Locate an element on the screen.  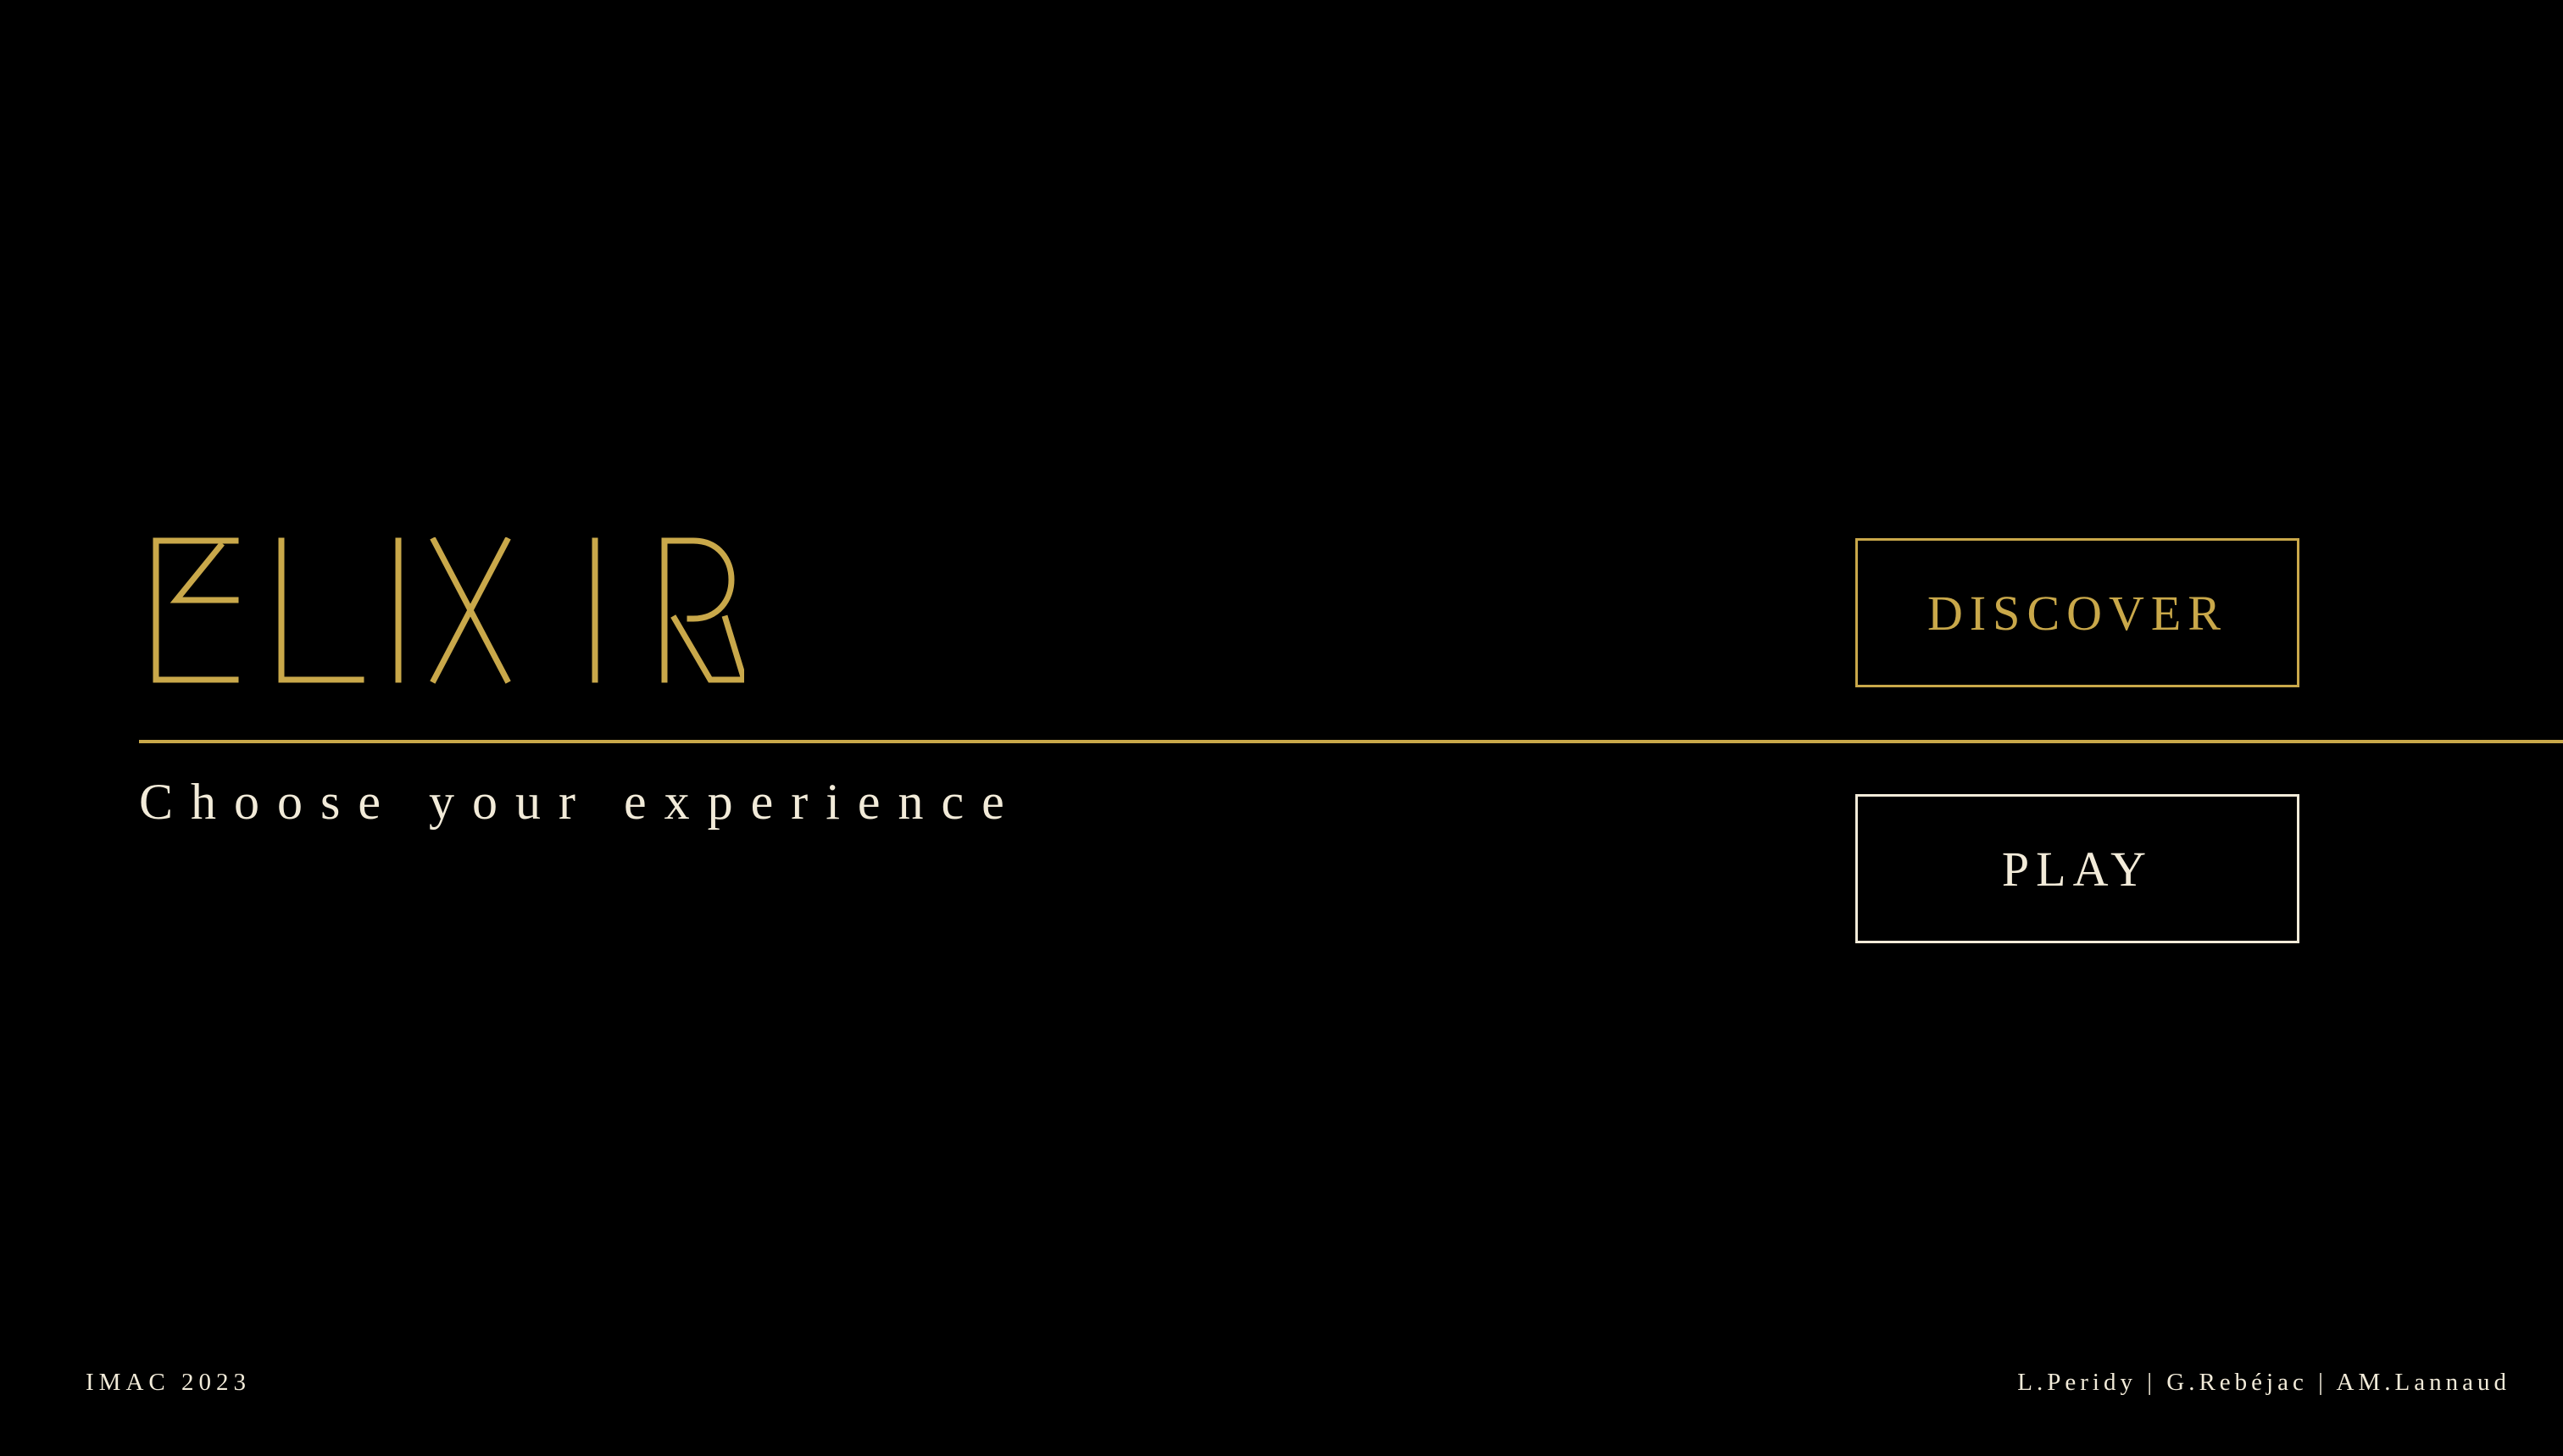
discover-button: DISCOVER is located at coordinates (2077, 613).